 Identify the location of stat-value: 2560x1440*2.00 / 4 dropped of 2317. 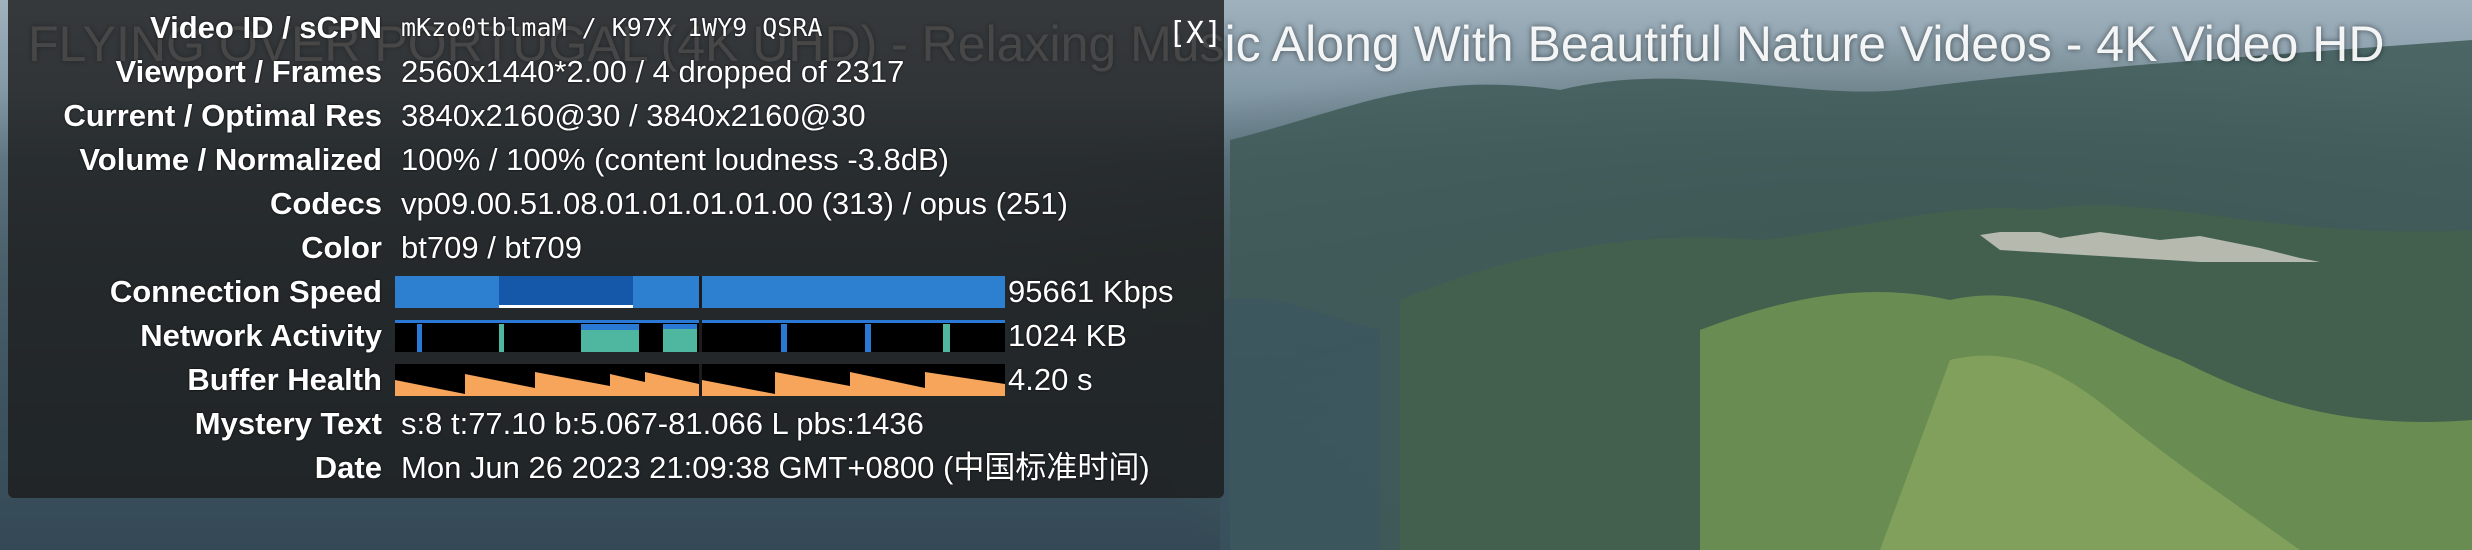
(653, 71).